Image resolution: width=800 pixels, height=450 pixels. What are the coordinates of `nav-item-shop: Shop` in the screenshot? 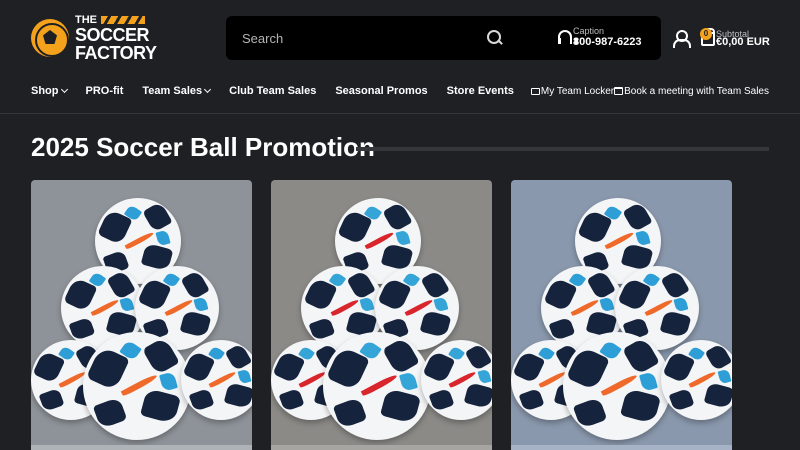 It's located at (49, 91).